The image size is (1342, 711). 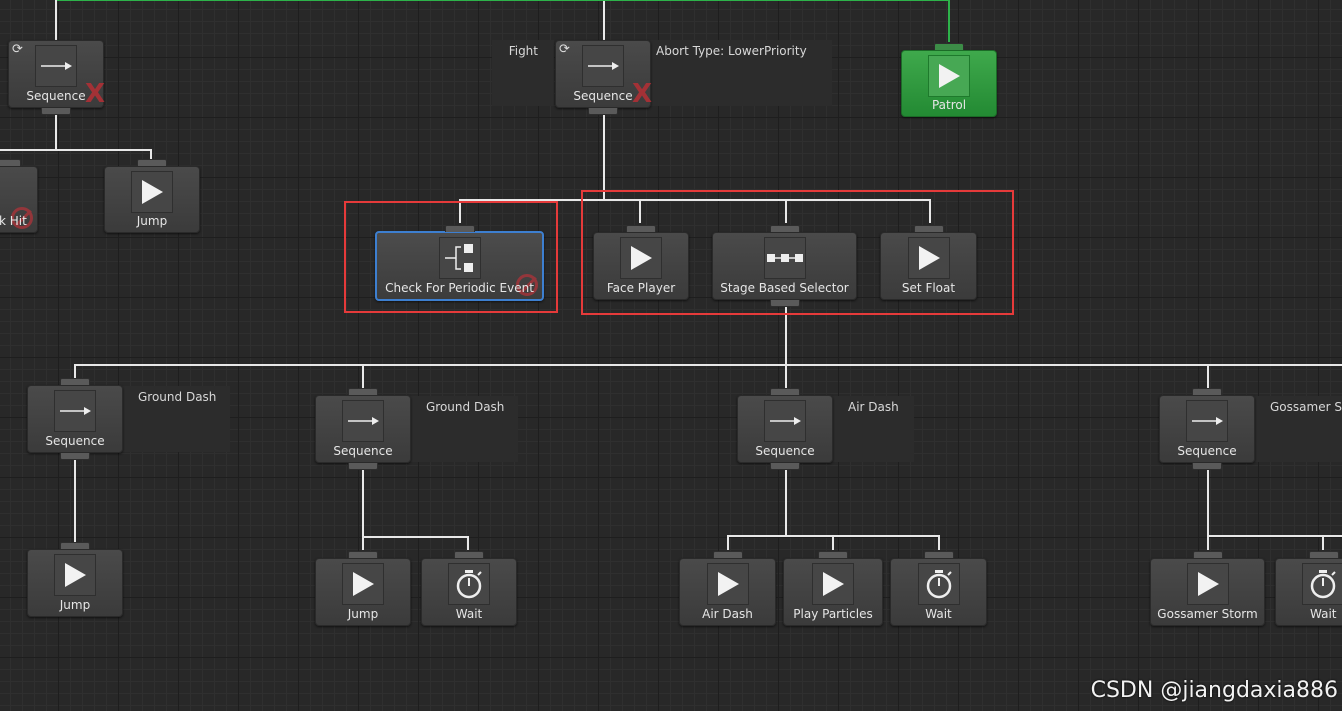 What do you see at coordinates (19, 196) in the screenshot?
I see `action-node: k Hit` at bounding box center [19, 196].